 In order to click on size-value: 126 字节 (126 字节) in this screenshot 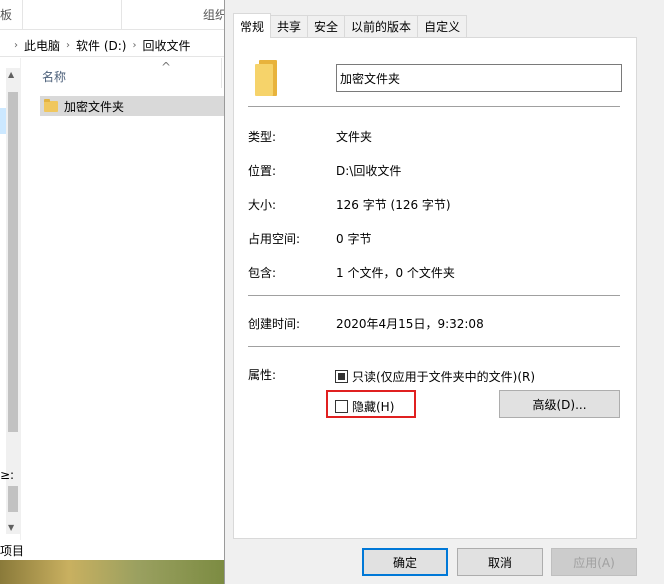, I will do `click(393, 205)`.